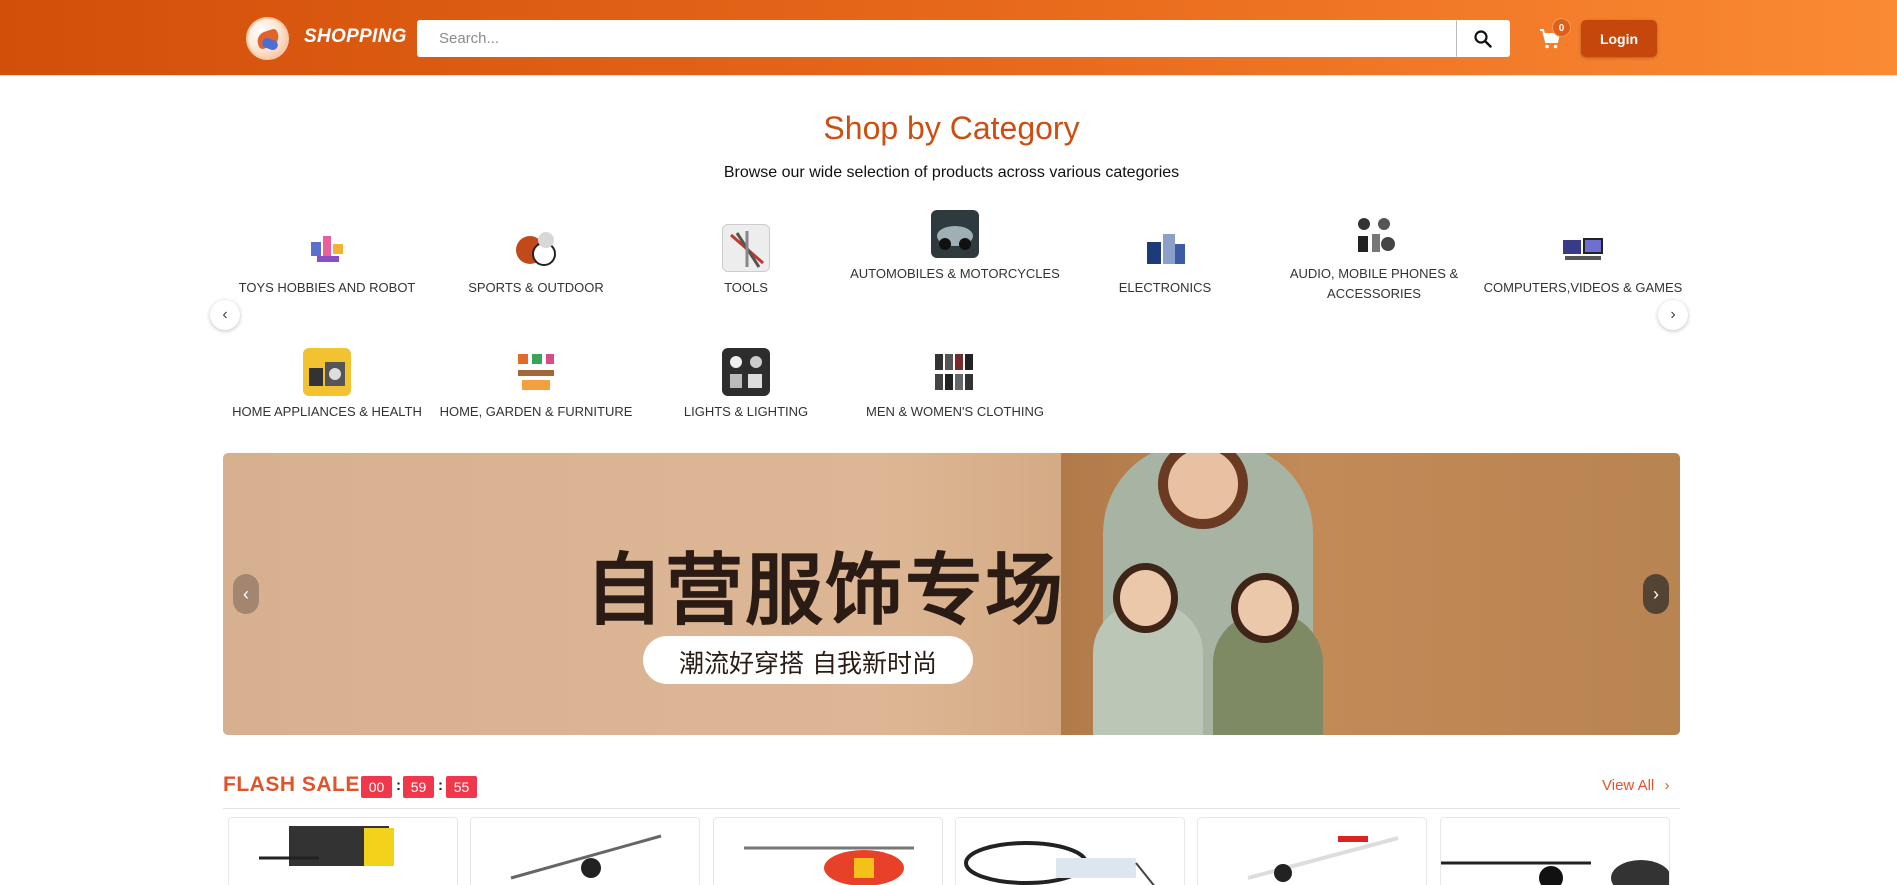  I want to click on home-garden-icon, so click(536, 372).